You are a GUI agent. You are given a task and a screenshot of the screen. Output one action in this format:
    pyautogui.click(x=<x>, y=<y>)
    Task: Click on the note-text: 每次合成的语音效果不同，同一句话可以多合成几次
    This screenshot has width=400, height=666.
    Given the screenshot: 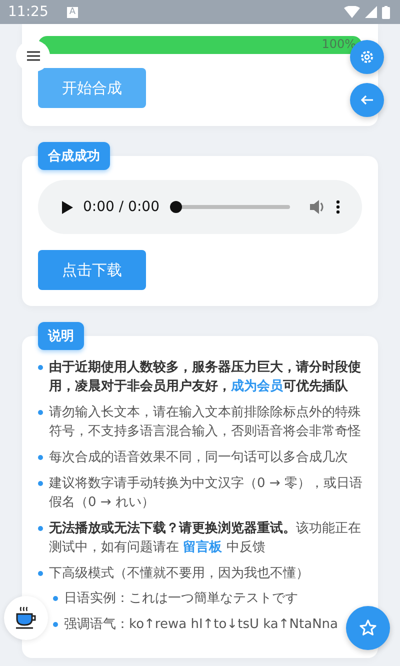 What is the action you would take?
    pyautogui.click(x=198, y=458)
    